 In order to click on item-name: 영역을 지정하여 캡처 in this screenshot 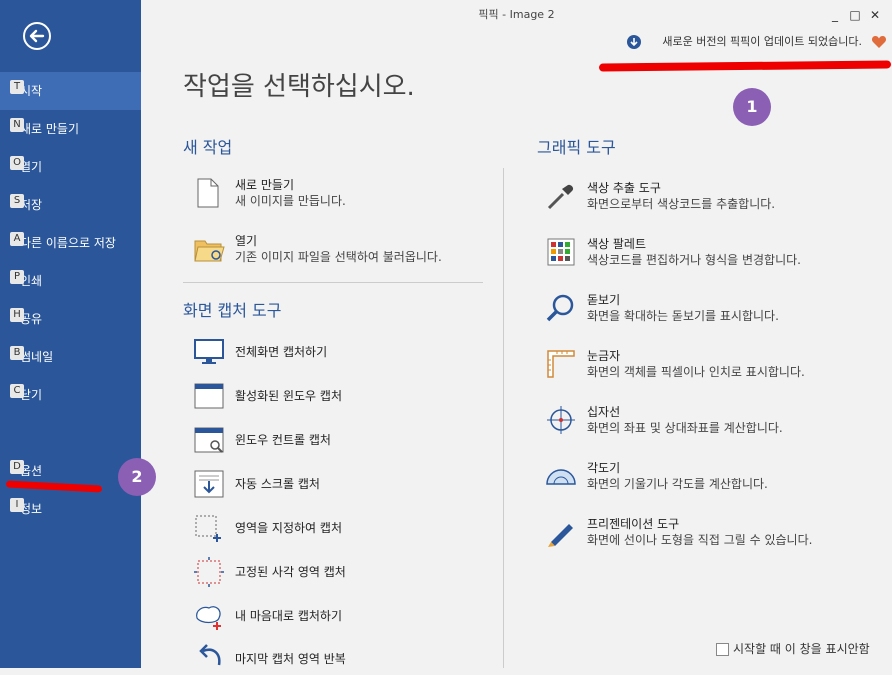, I will do `click(288, 528)`.